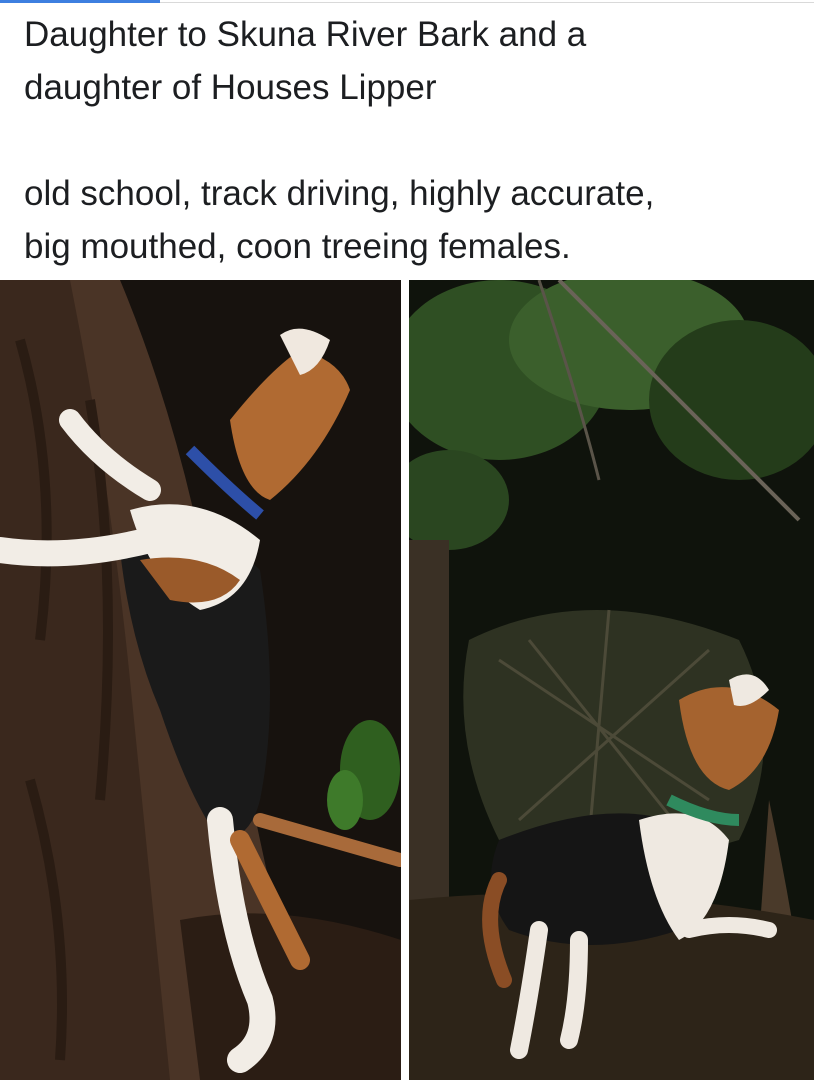 Image resolution: width=814 pixels, height=1080 pixels. What do you see at coordinates (230, 87) in the screenshot?
I see `caption-line-2: daughter of Houses Lipper` at bounding box center [230, 87].